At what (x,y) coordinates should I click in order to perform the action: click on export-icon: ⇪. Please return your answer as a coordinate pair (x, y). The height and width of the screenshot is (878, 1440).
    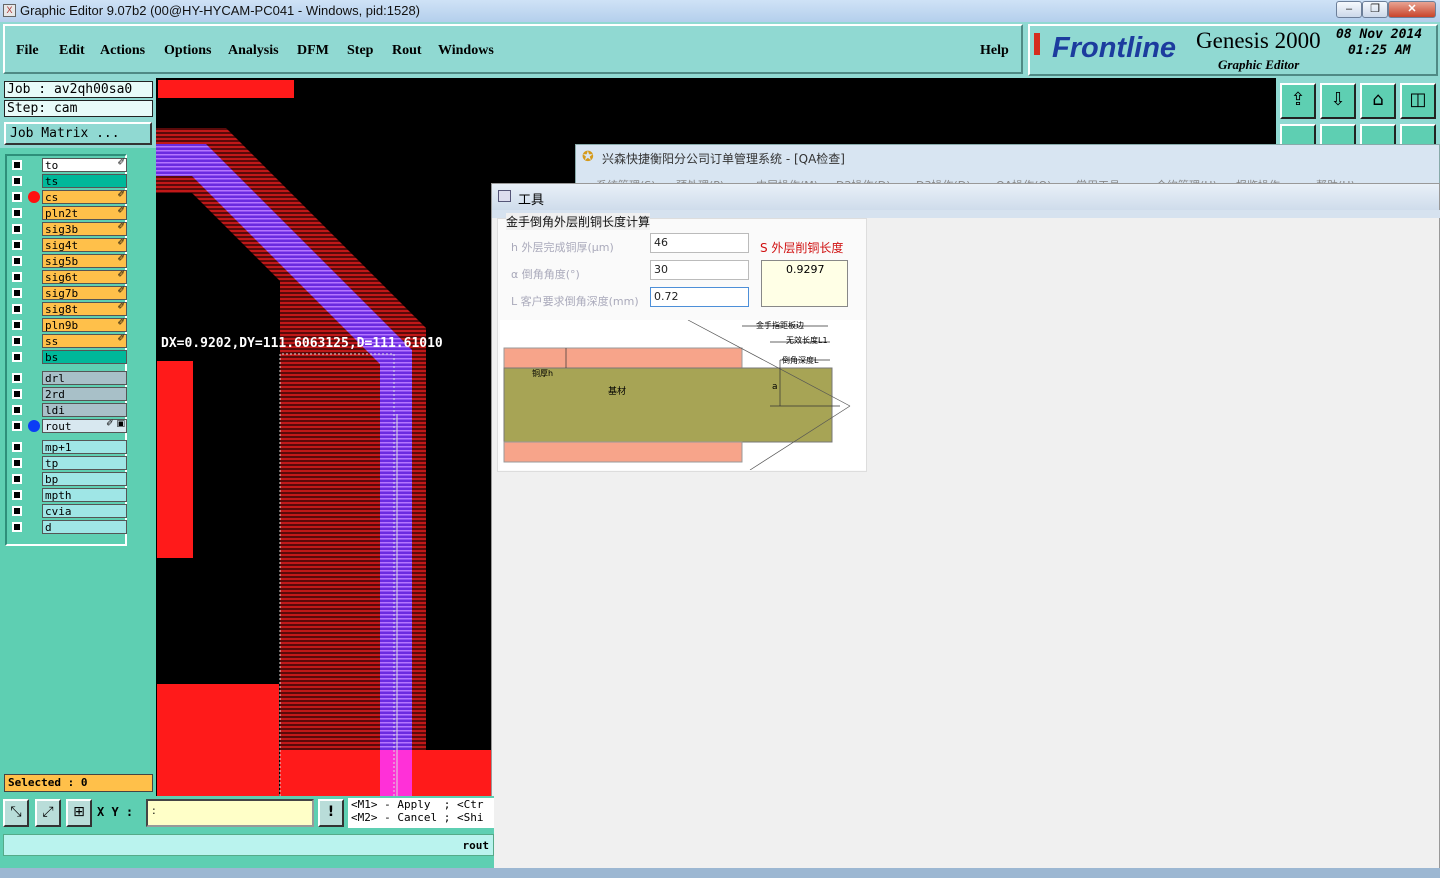
    Looking at the image, I should click on (1298, 101).